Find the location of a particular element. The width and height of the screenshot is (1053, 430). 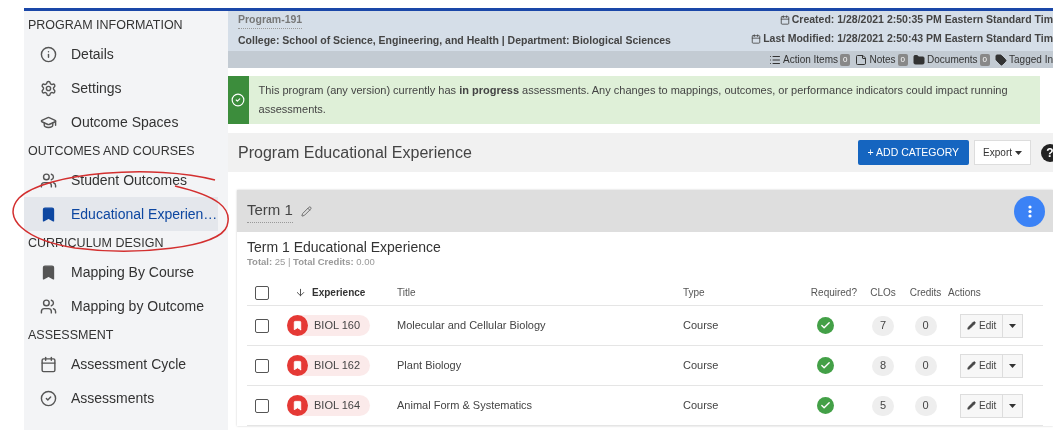

header-link: Notes 0 is located at coordinates (882, 59).